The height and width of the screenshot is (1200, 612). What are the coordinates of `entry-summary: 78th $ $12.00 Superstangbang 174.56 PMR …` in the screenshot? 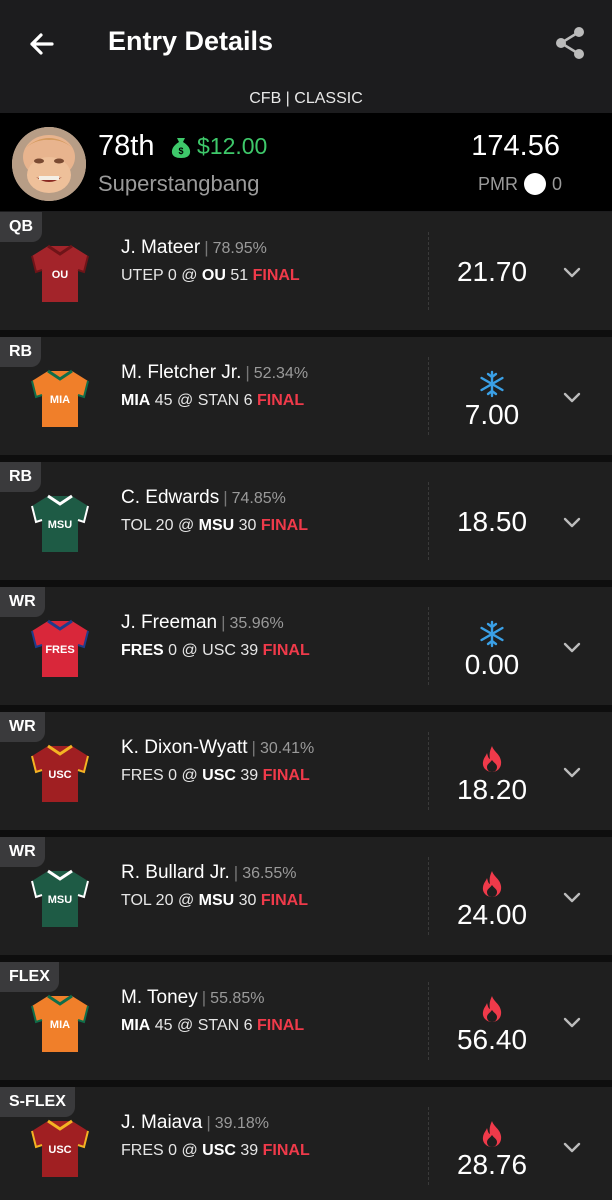 It's located at (306, 162).